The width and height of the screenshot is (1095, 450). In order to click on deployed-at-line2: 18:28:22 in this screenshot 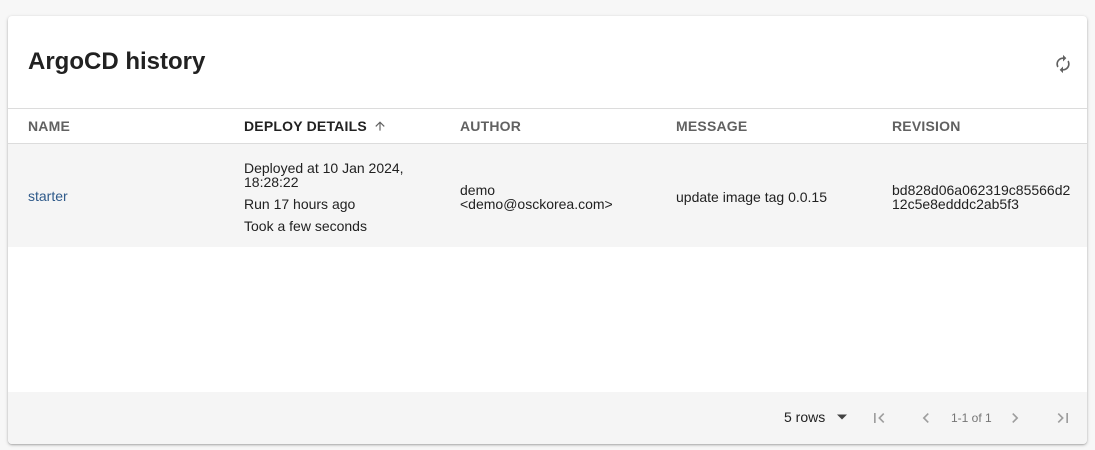, I will do `click(271, 182)`.